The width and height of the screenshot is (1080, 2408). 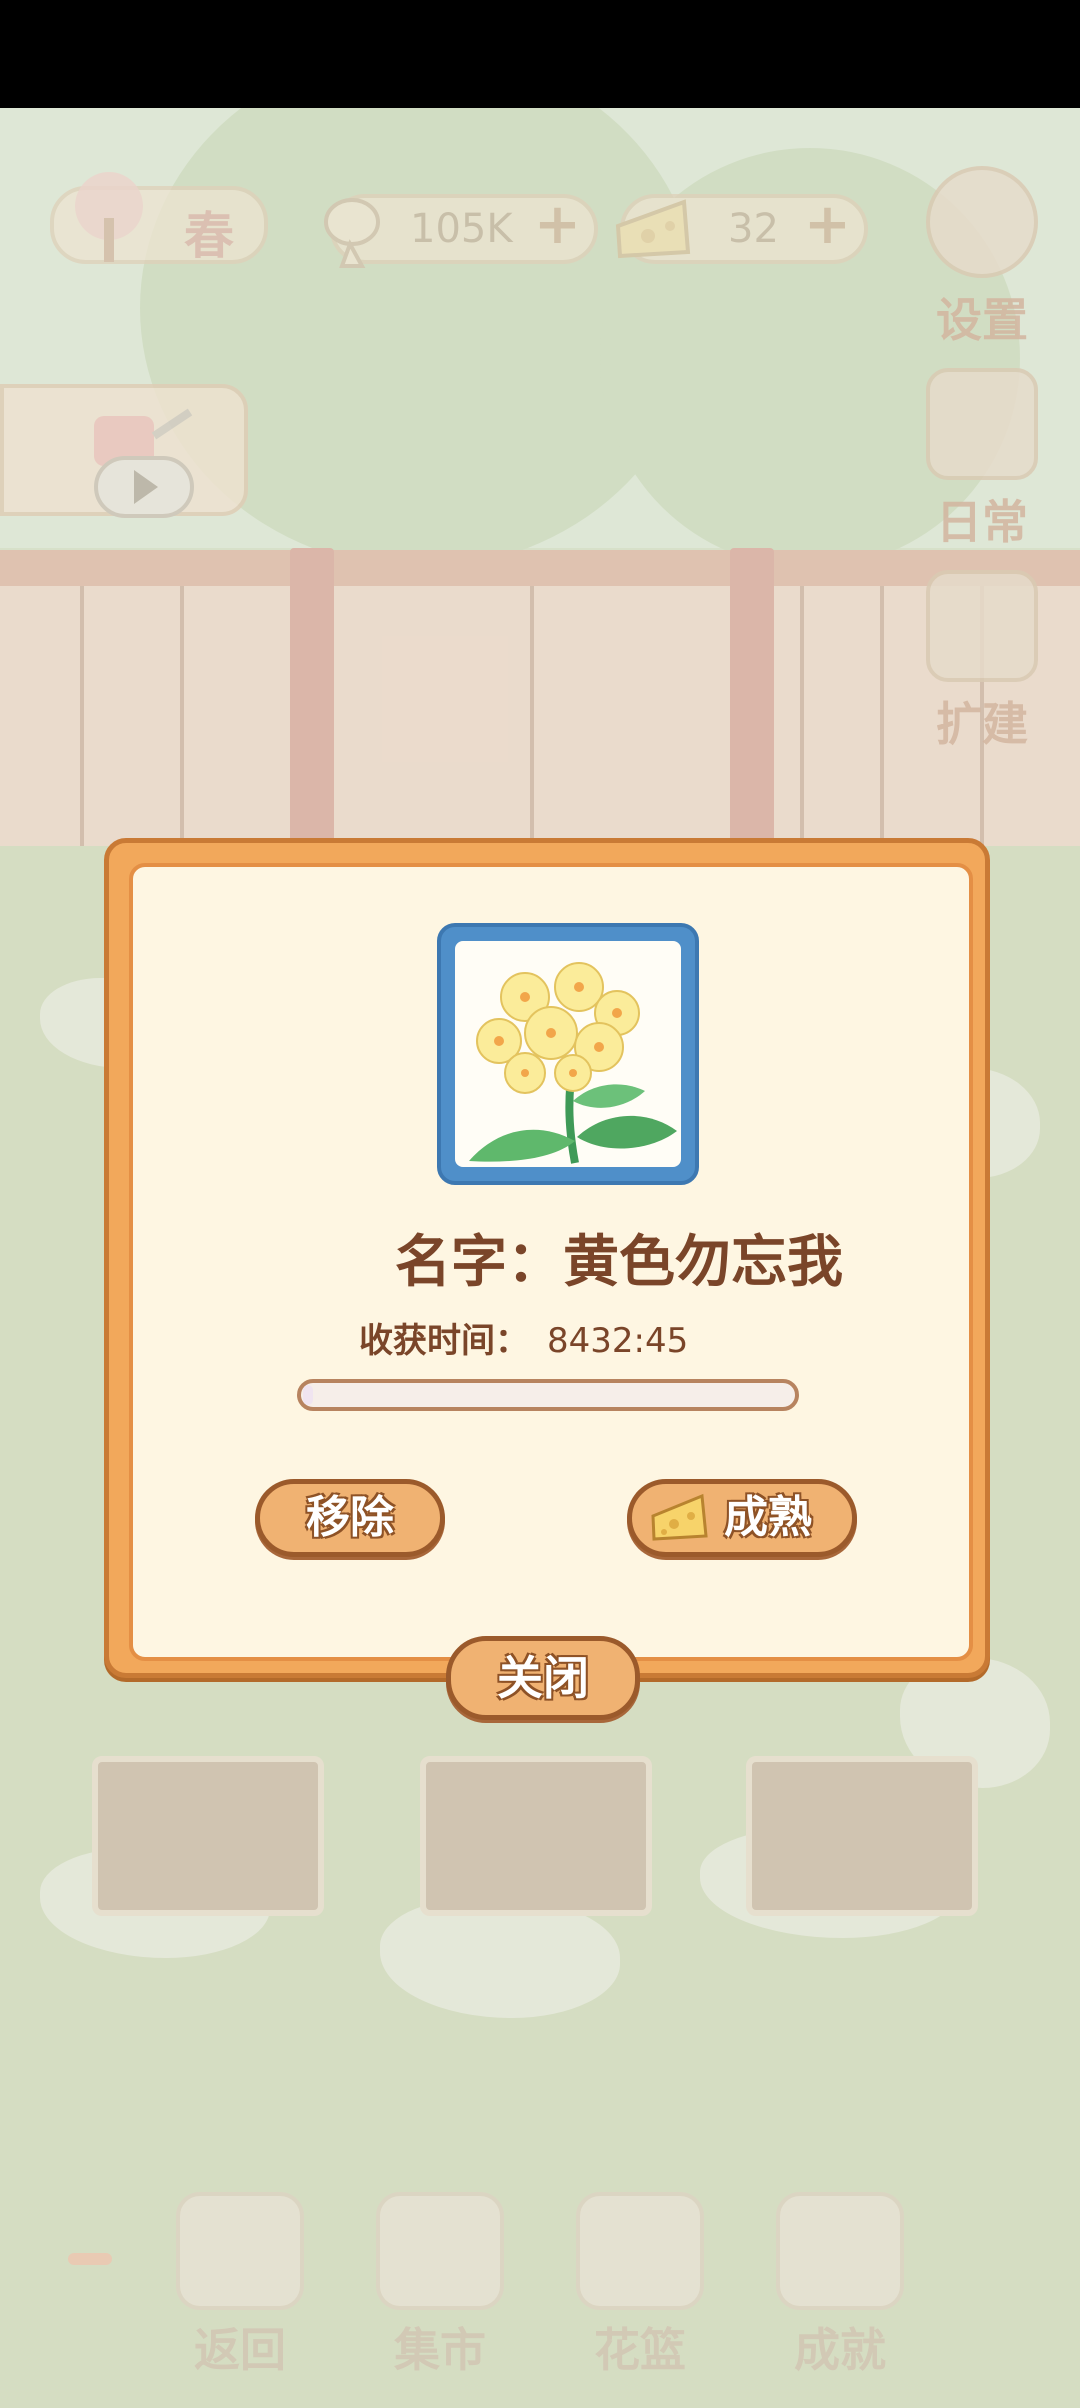 What do you see at coordinates (444, 1341) in the screenshot?
I see `harvest-time-label: 收获时间：` at bounding box center [444, 1341].